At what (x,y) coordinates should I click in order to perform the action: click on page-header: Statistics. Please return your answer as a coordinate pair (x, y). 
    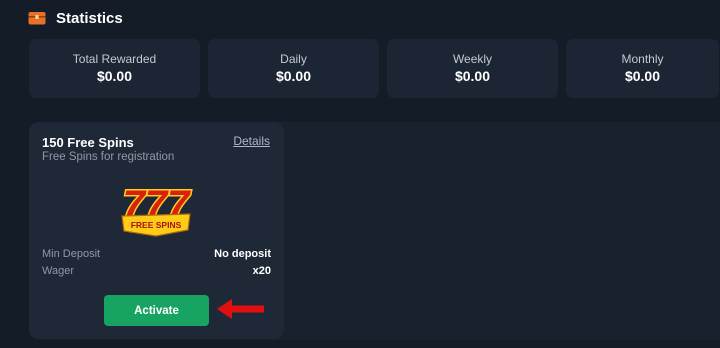
    Looking at the image, I should click on (75, 18).